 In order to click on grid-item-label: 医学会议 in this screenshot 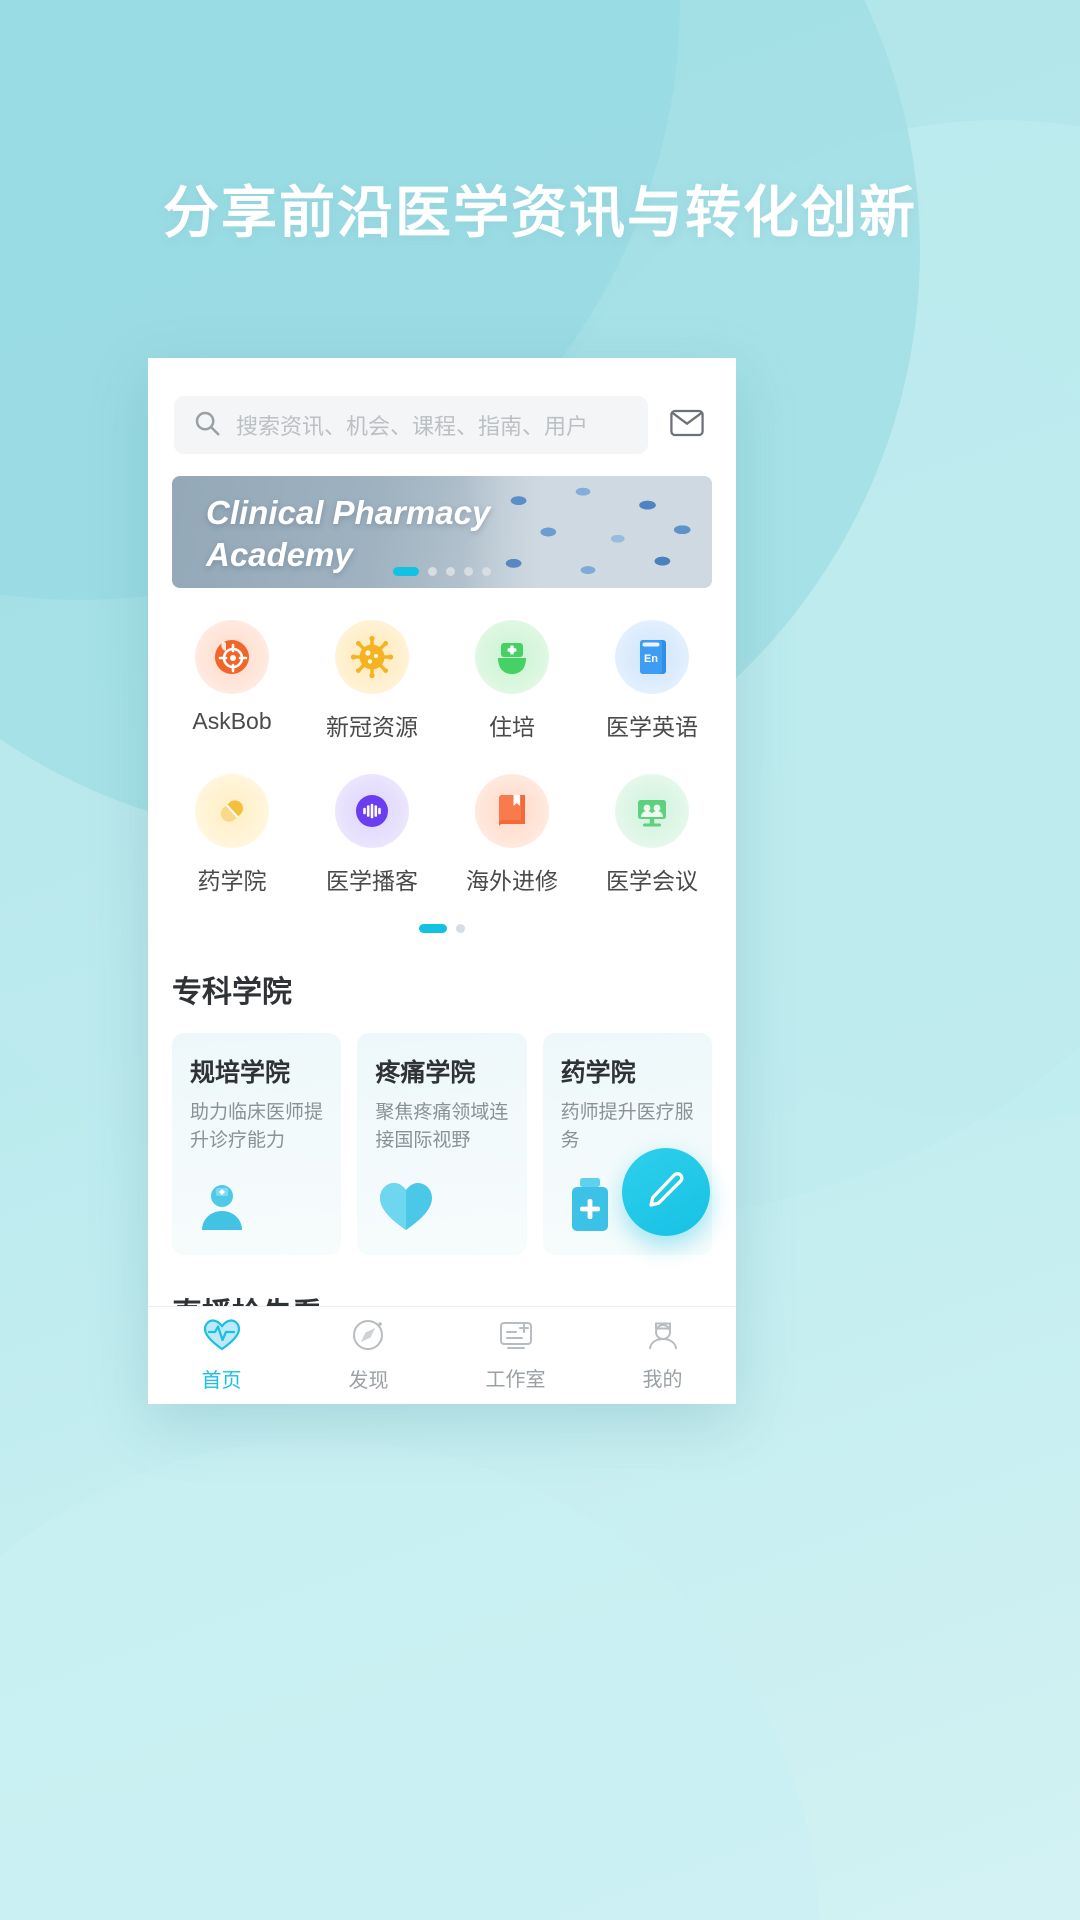, I will do `click(652, 881)`.